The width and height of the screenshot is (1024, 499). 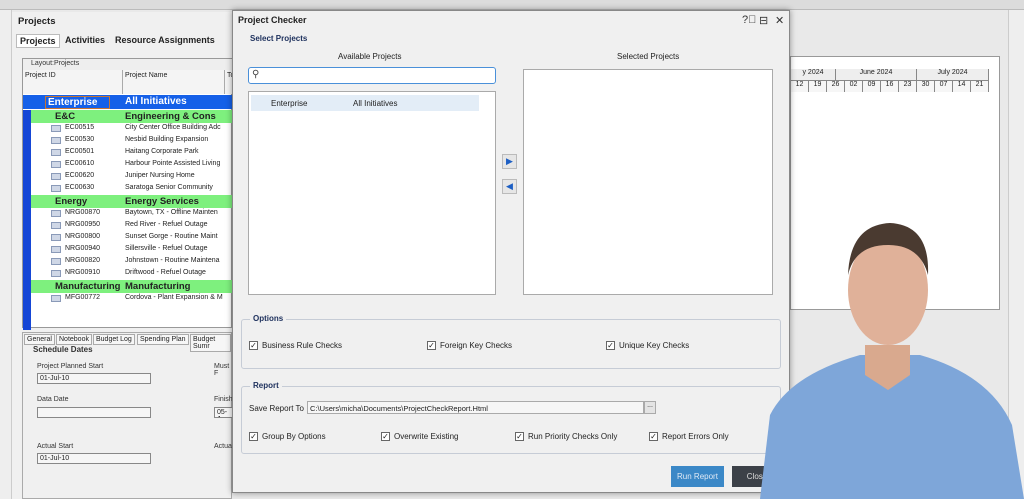 What do you see at coordinates (573, 436) in the screenshot?
I see `label: Run Priority Checks Only` at bounding box center [573, 436].